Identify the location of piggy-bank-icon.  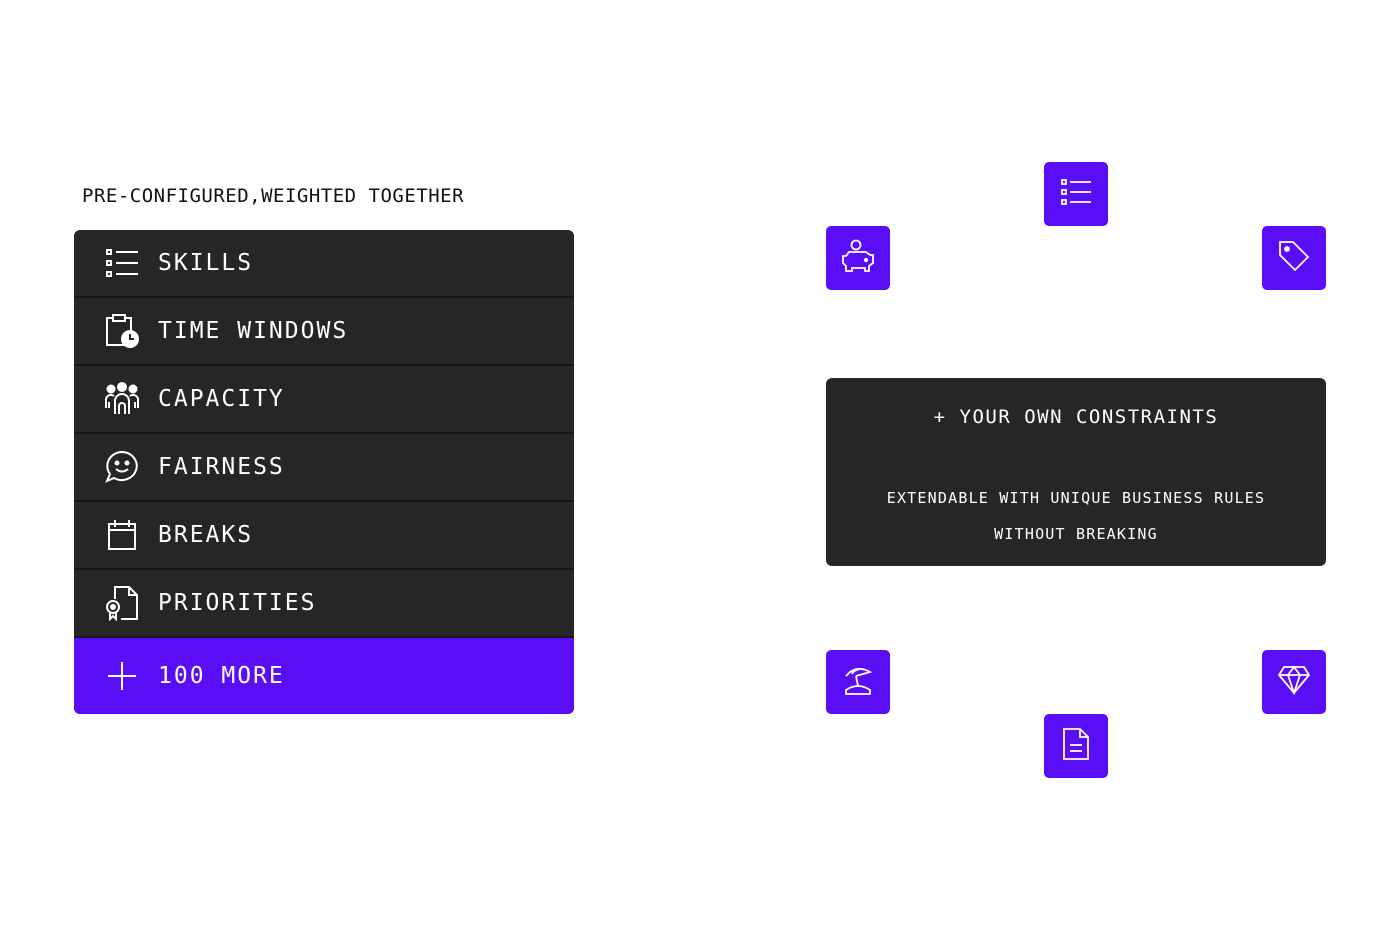
(858, 258).